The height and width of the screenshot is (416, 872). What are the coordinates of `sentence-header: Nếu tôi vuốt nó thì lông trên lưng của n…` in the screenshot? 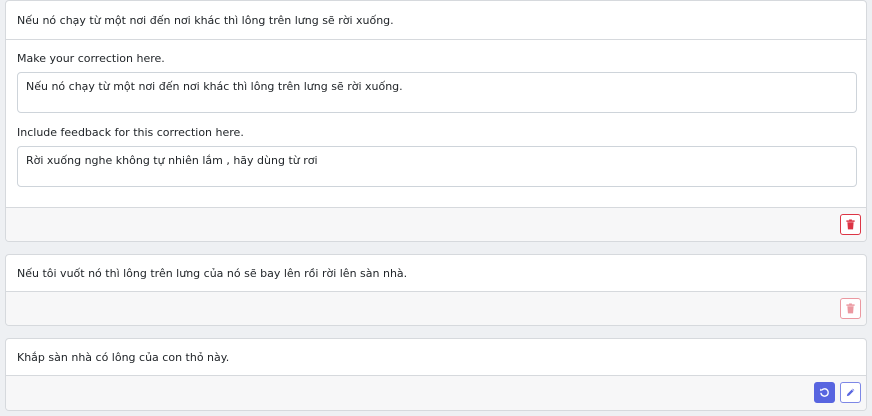 It's located at (436, 274).